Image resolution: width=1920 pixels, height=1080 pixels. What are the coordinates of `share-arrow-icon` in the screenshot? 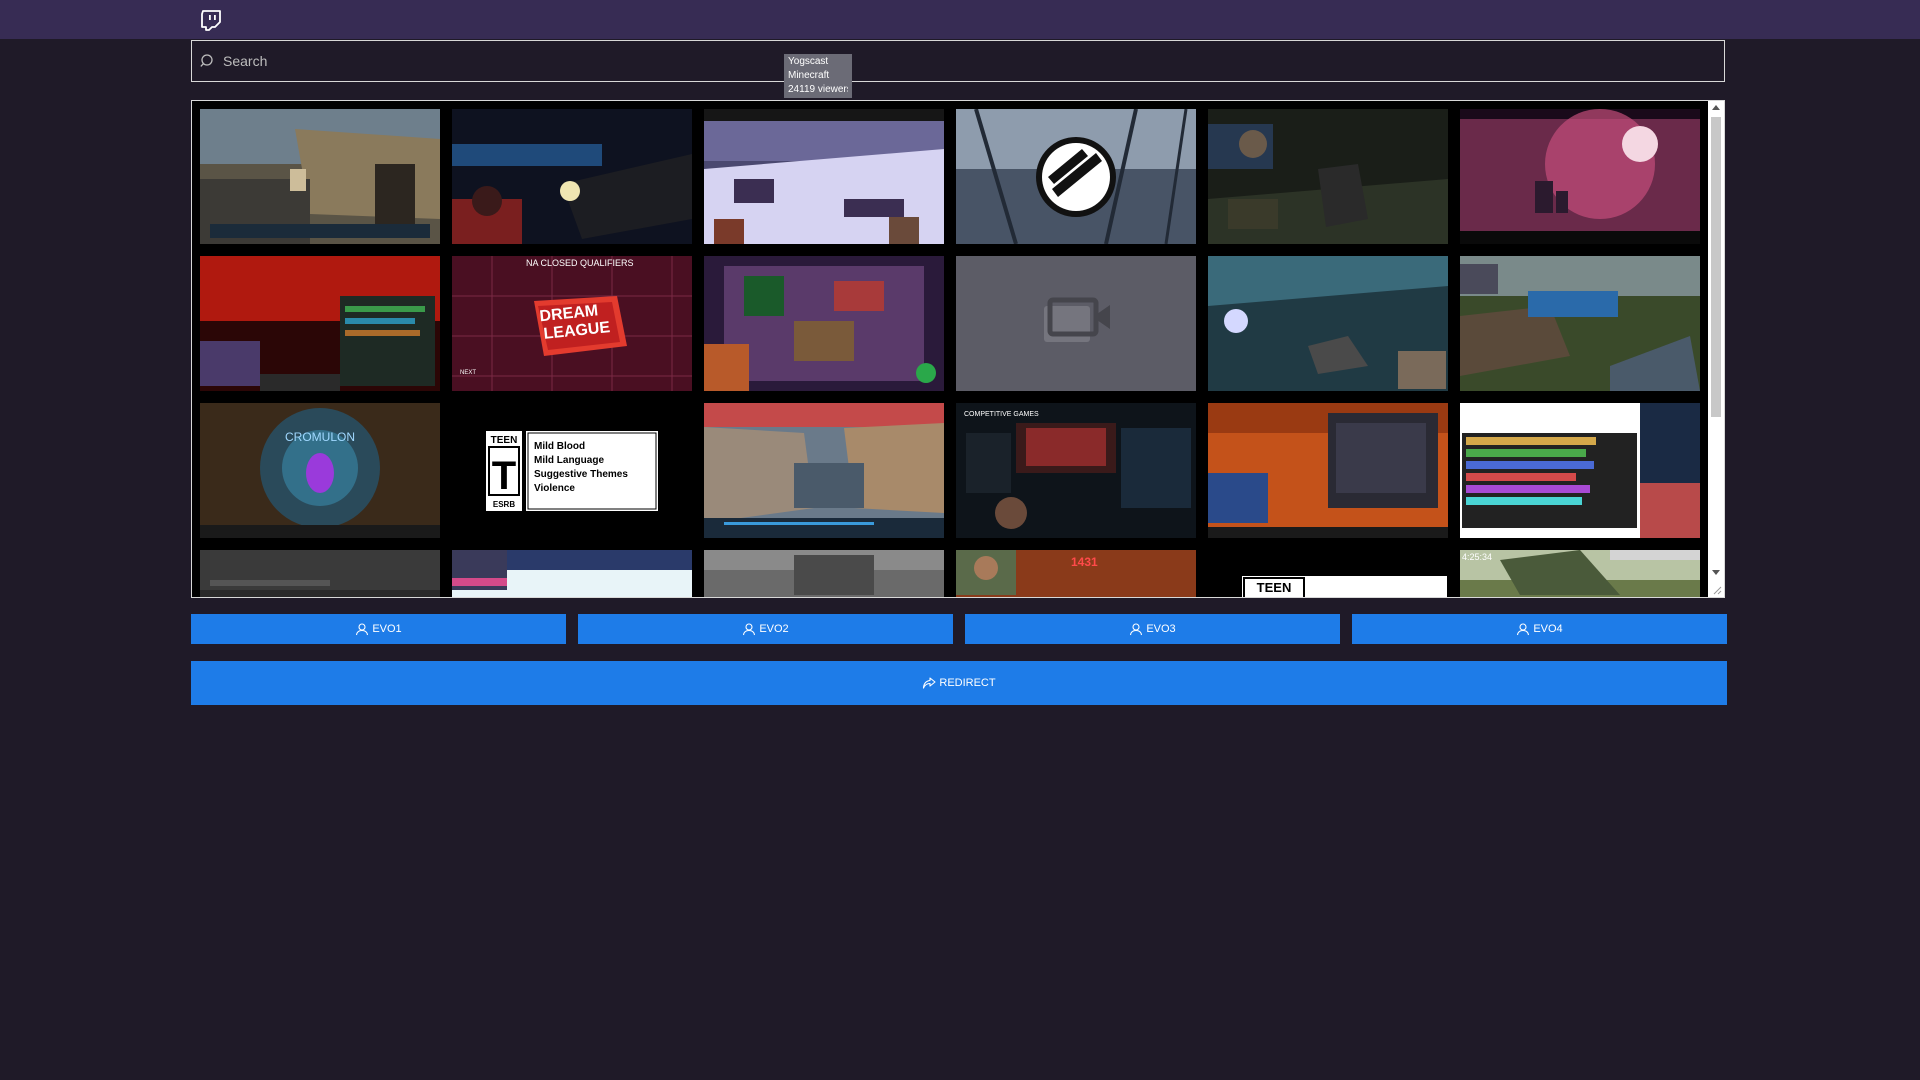 It's located at (929, 683).